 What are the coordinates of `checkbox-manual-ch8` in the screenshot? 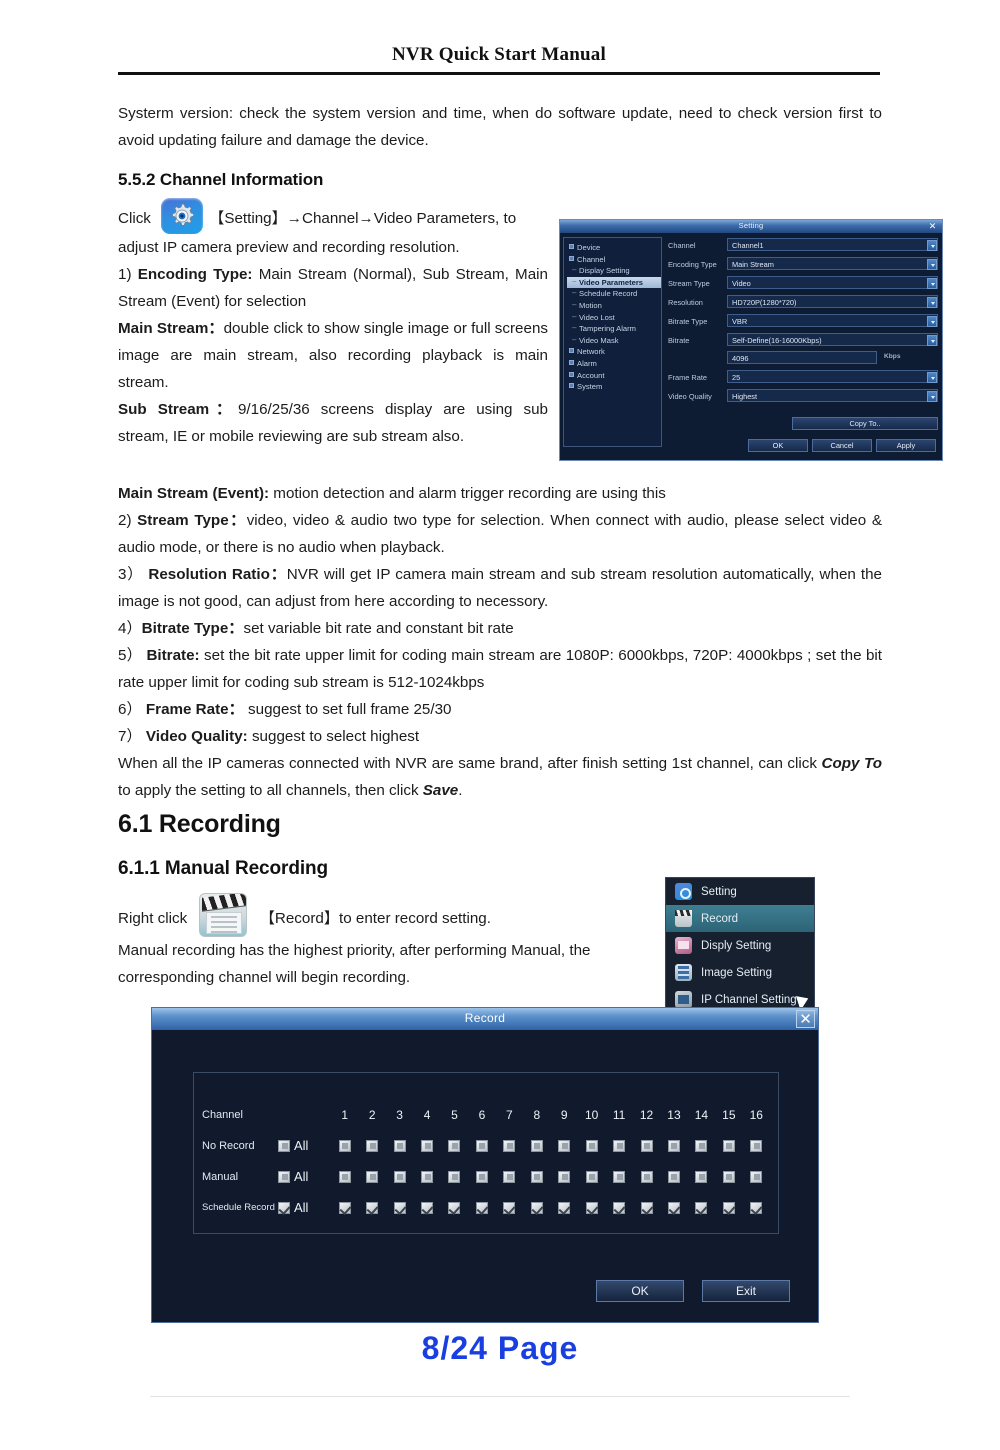 It's located at (536, 1176).